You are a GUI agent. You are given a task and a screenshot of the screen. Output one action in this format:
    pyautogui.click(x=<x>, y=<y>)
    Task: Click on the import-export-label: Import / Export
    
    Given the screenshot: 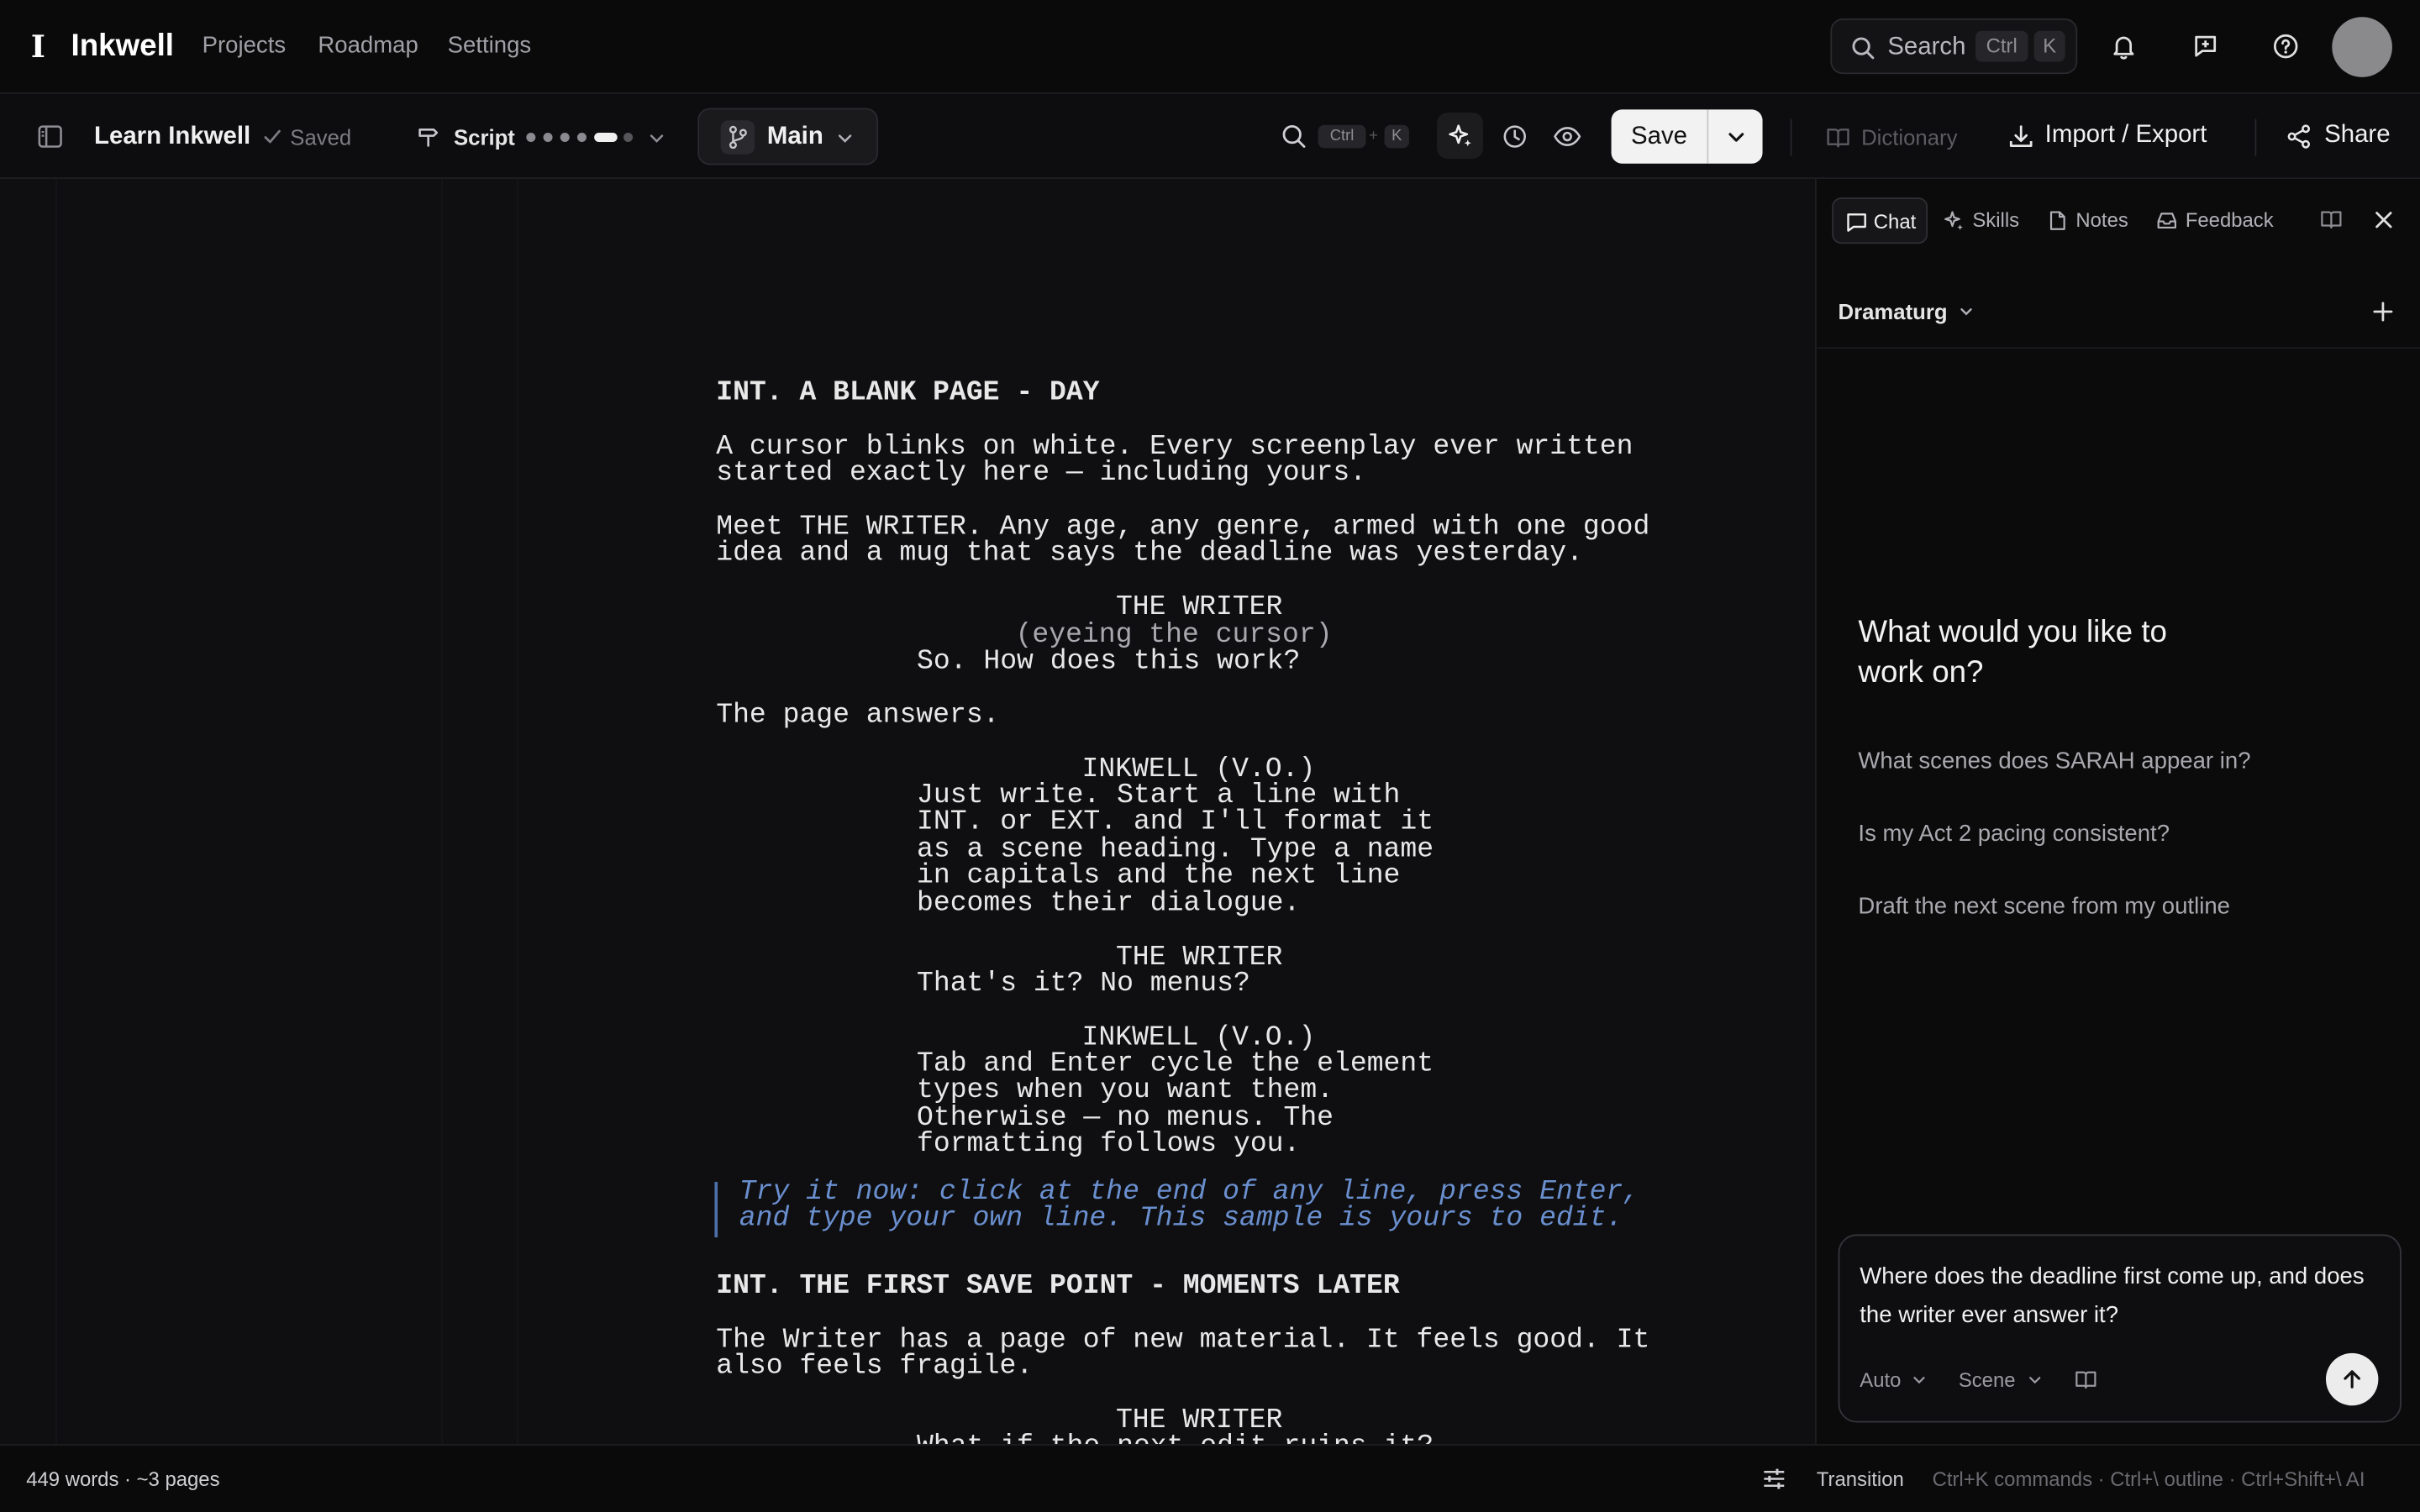 What is the action you would take?
    pyautogui.click(x=2125, y=135)
    